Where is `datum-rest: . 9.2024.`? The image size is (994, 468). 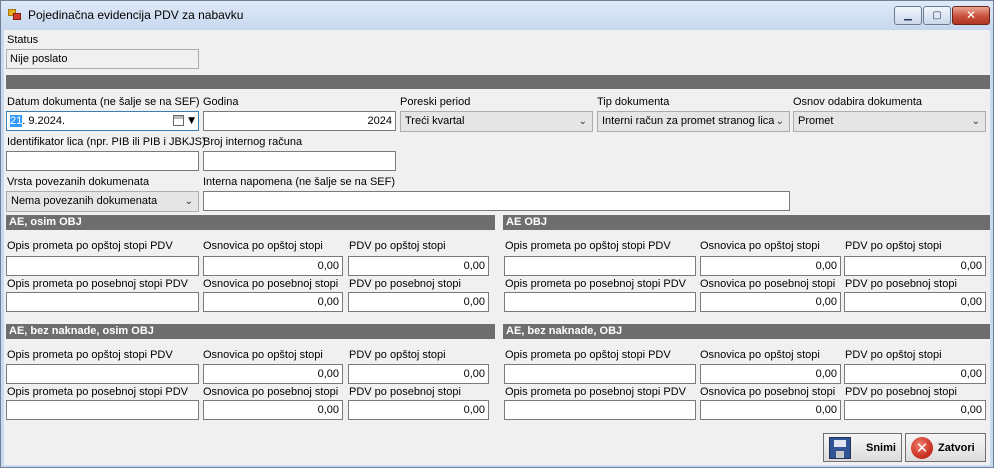
datum-rest: . 9.2024. is located at coordinates (44, 121).